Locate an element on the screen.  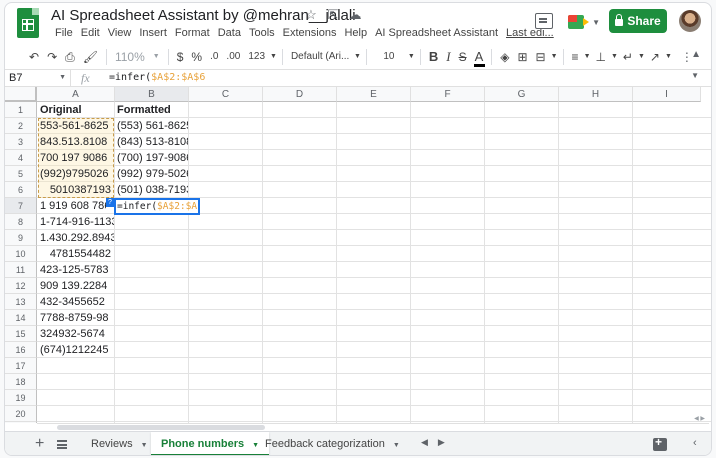
row-header: 6 is located at coordinates (21, 190).